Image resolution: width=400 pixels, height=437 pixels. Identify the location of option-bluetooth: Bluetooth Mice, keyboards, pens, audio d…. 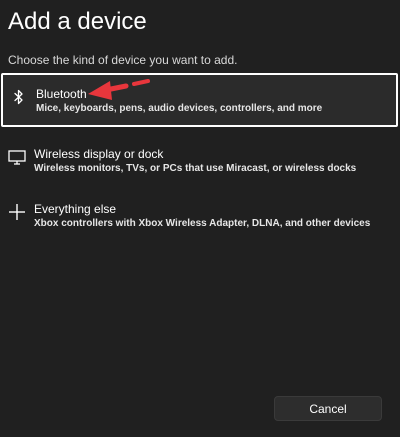
(199, 100).